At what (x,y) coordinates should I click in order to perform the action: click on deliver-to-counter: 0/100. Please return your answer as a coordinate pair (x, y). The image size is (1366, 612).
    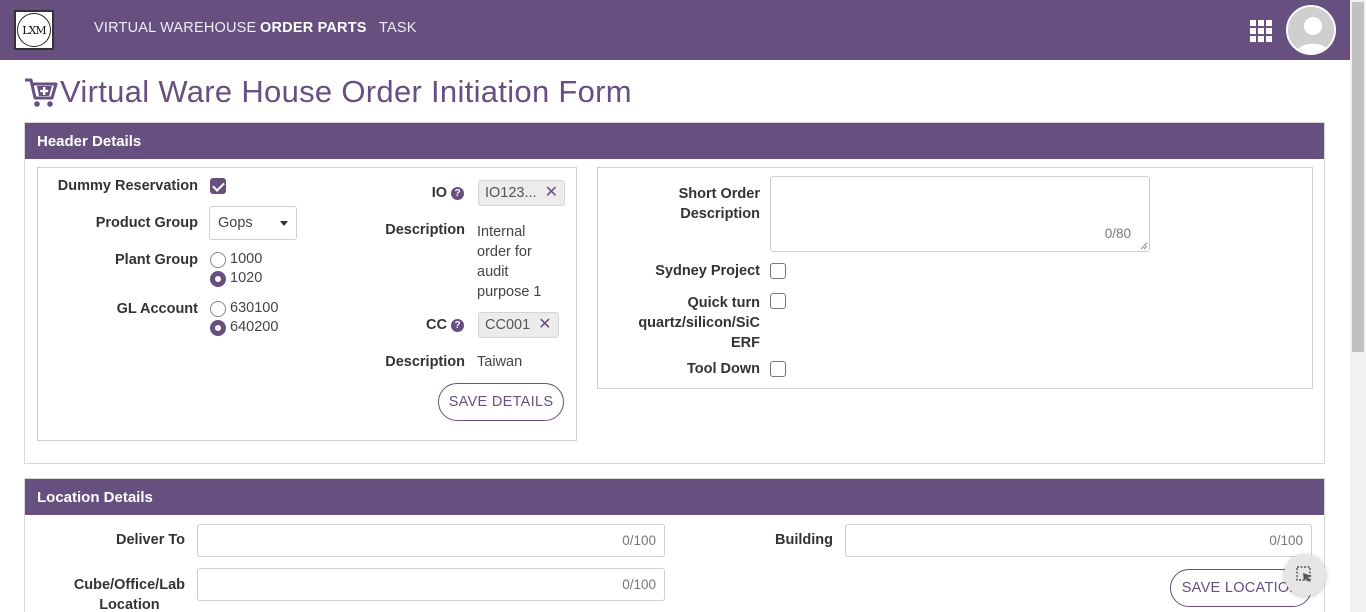
    Looking at the image, I should click on (639, 540).